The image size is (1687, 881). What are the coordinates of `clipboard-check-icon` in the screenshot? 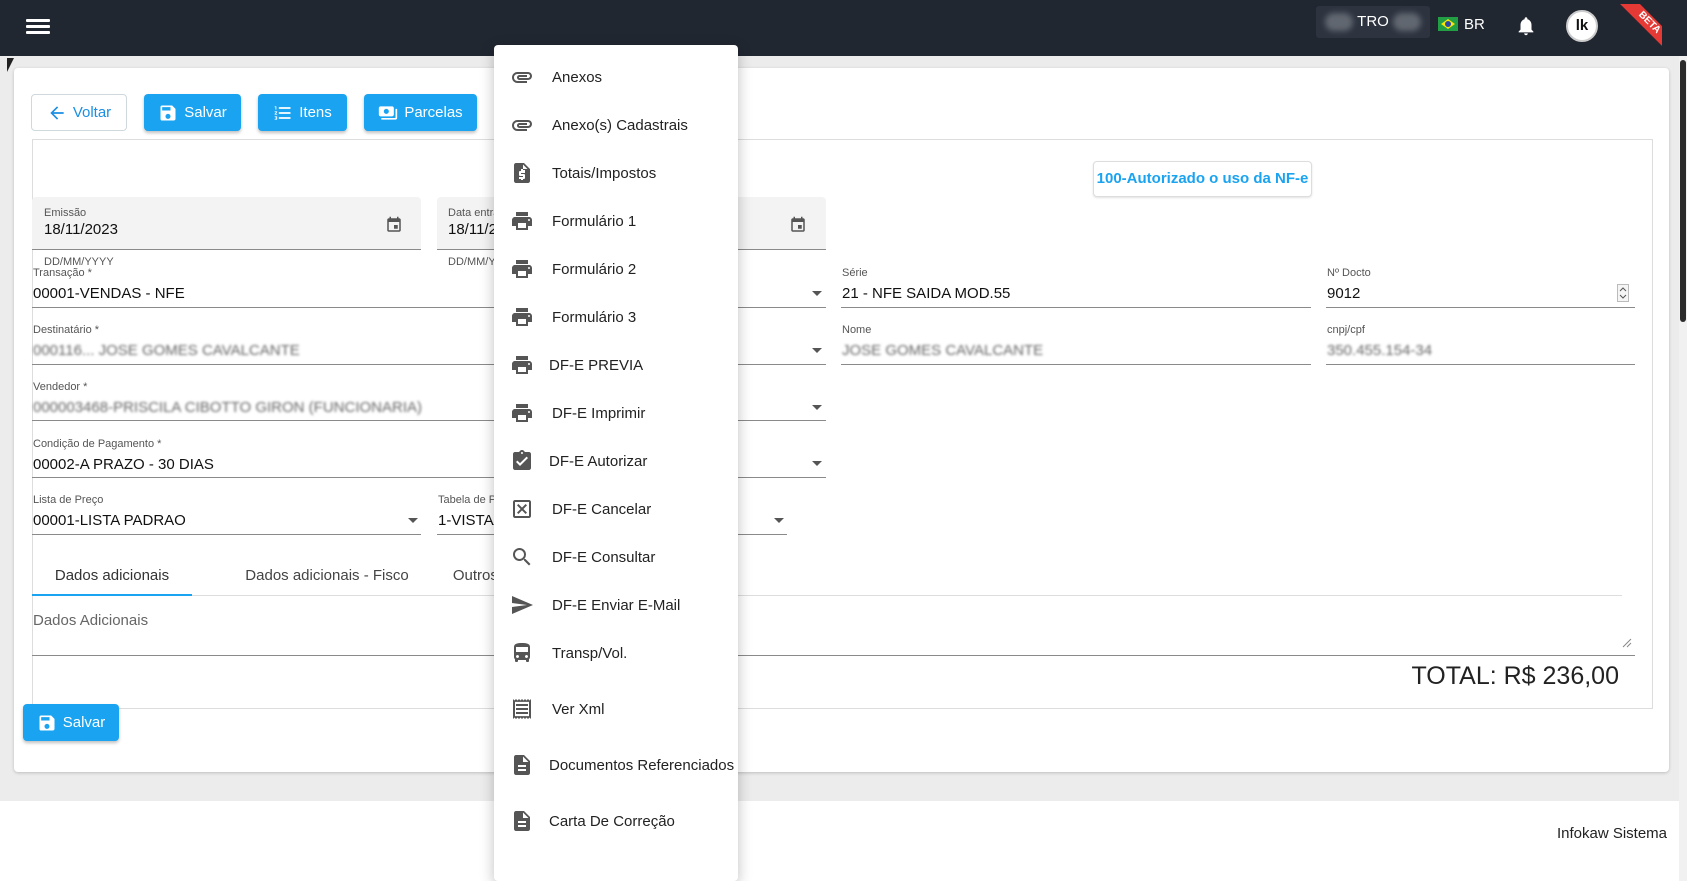 It's located at (522, 460).